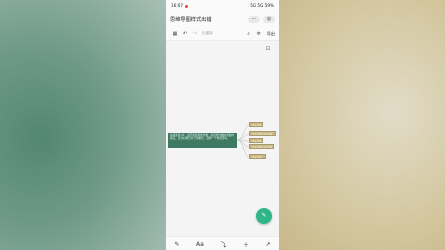 The height and width of the screenshot is (250, 445). I want to click on status-time-group: 16:07, so click(180, 5).